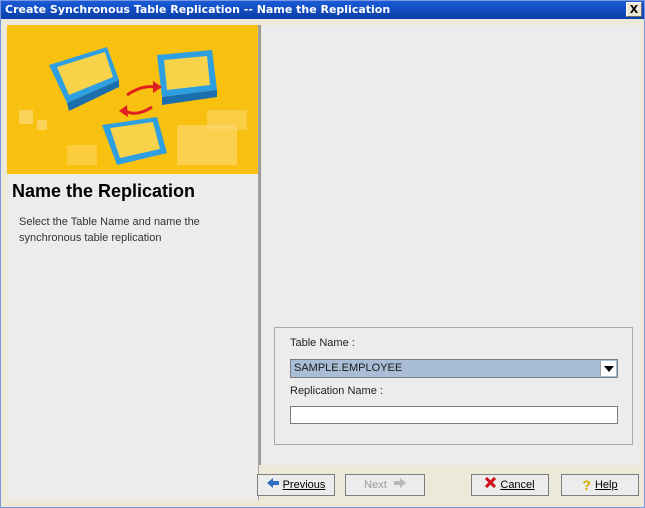 The image size is (645, 508). I want to click on help-button: ? Help, so click(600, 485).